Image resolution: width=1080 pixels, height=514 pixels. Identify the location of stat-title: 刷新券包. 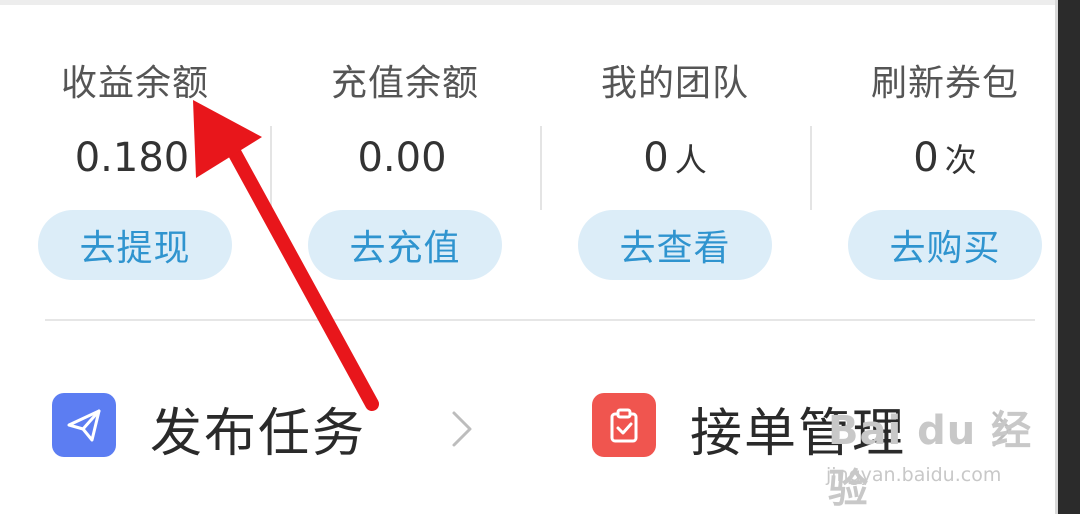
(944, 83).